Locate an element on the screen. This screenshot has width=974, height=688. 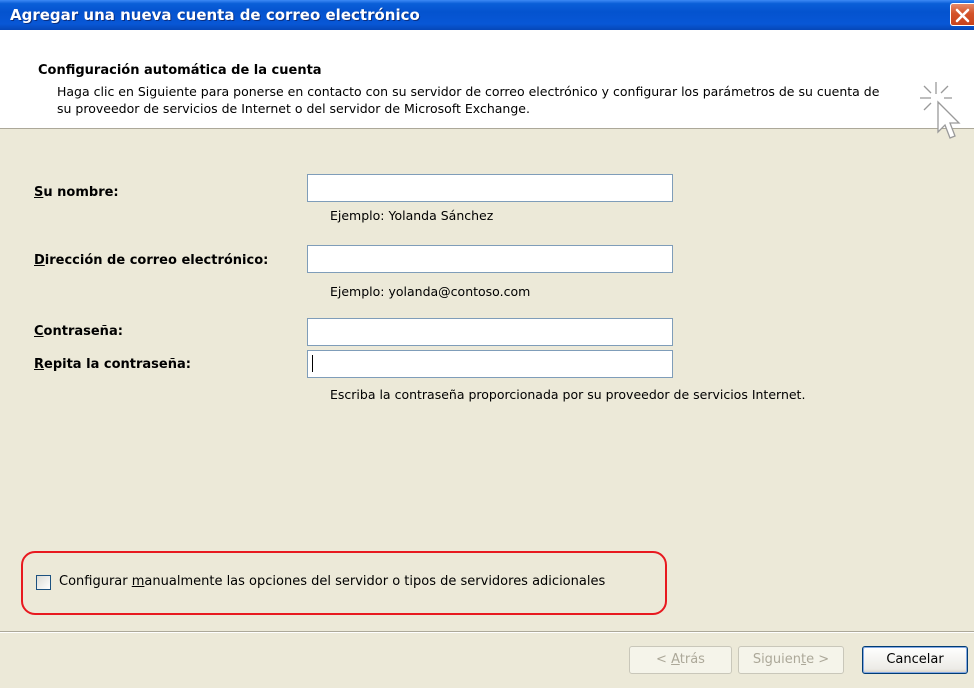
footer-divider is located at coordinates (487, 632).